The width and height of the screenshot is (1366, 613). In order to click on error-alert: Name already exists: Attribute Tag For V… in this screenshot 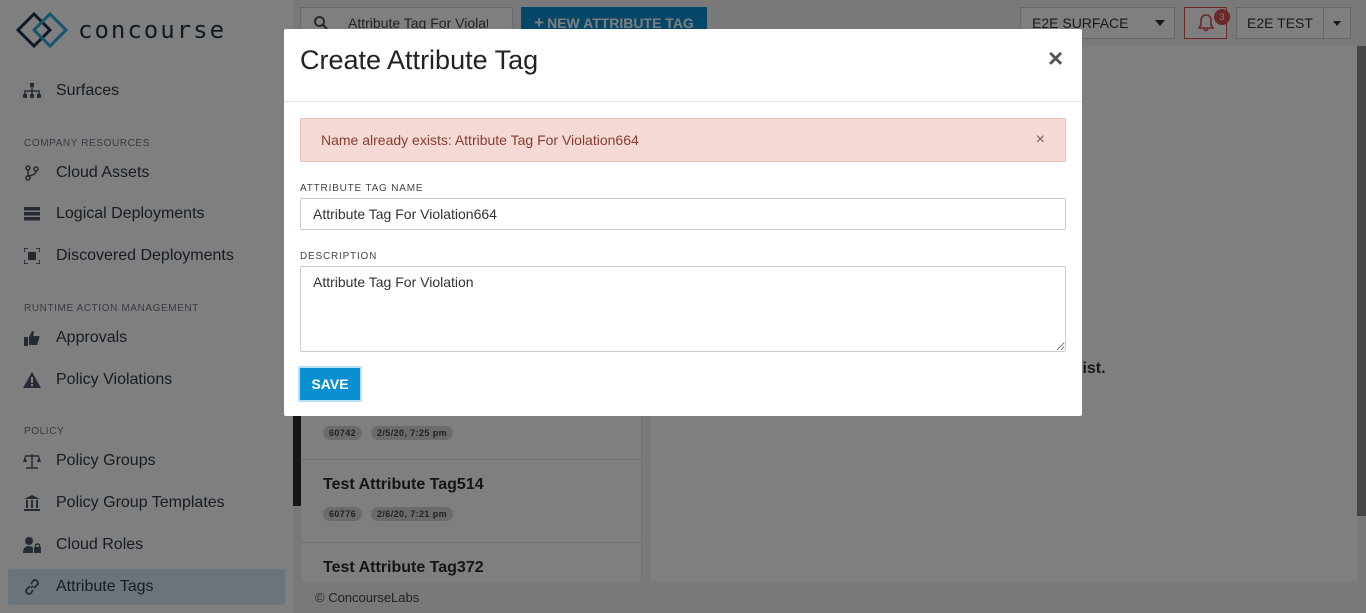, I will do `click(683, 140)`.